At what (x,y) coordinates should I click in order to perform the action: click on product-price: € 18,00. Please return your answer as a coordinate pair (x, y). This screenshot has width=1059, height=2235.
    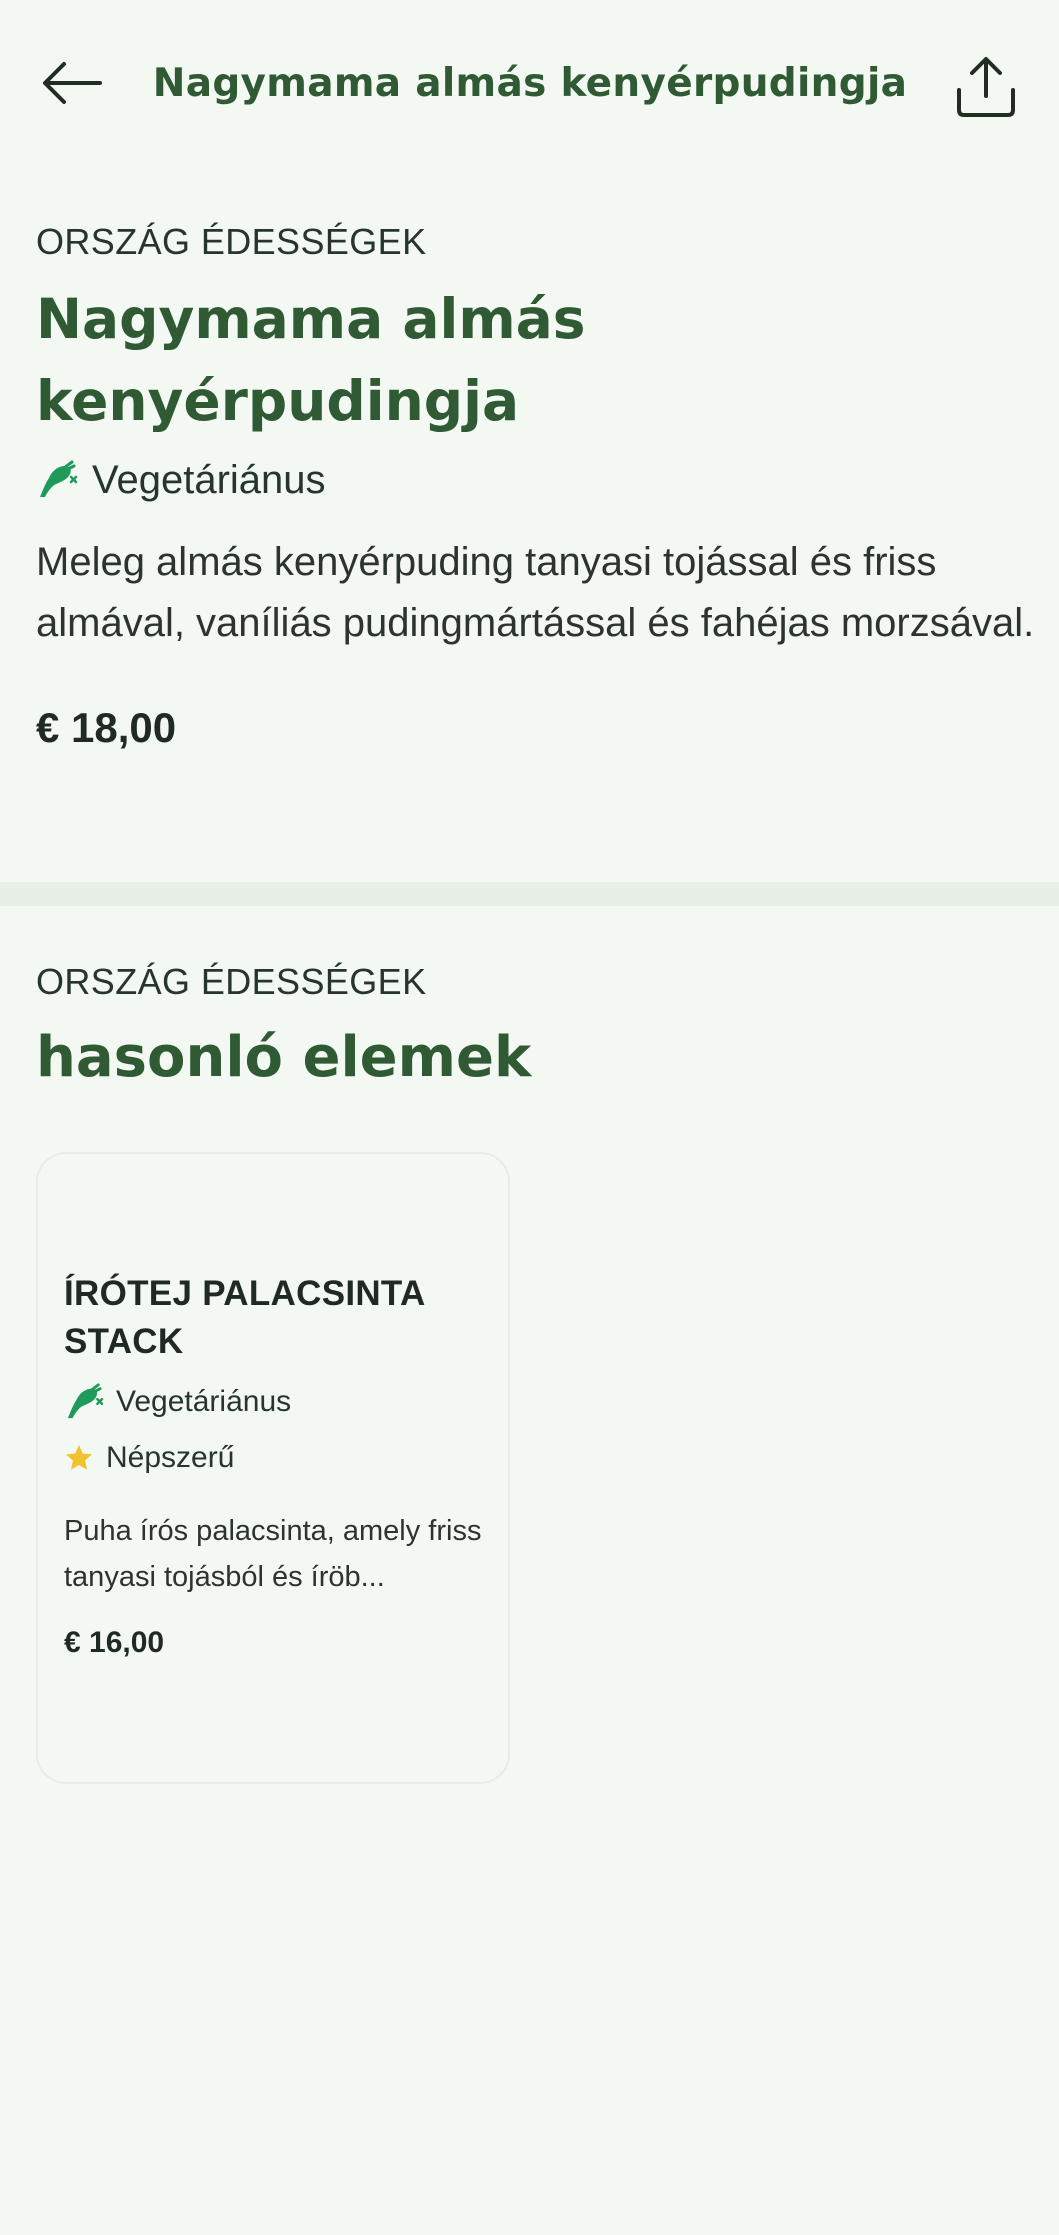
    Looking at the image, I should click on (106, 727).